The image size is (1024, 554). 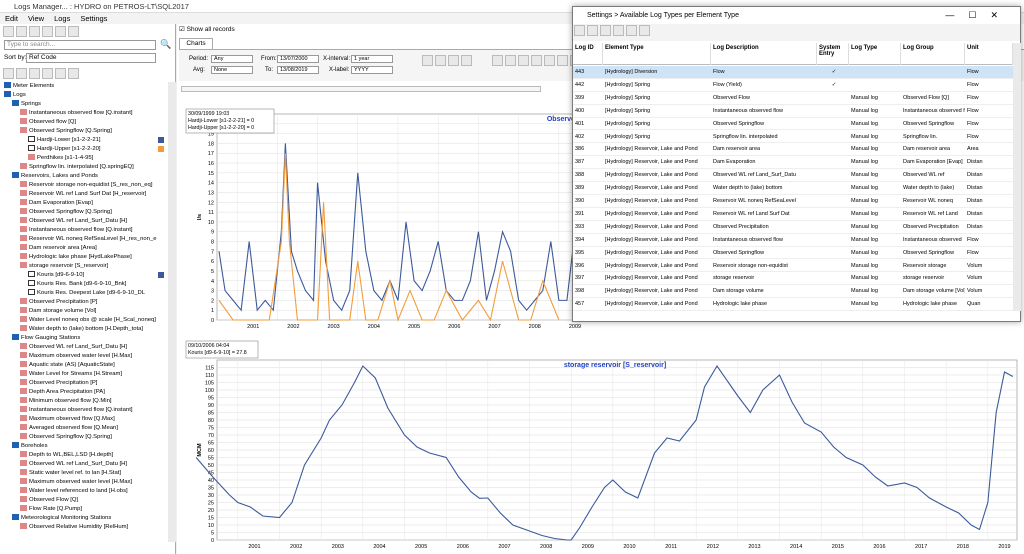 What do you see at coordinates (73, 73) in the screenshot?
I see `settings-icon` at bounding box center [73, 73].